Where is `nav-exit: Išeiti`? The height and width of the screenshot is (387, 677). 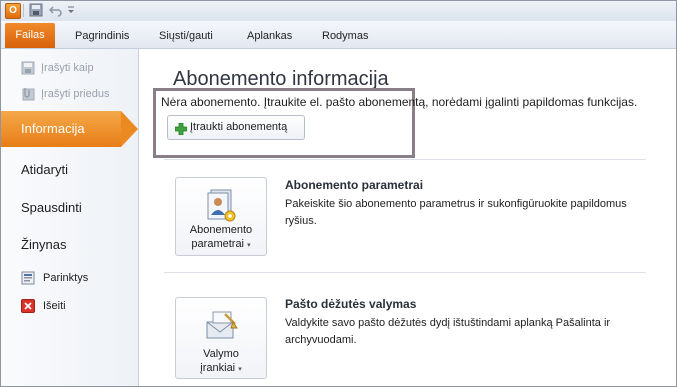 nav-exit: Išeiti is located at coordinates (69, 306).